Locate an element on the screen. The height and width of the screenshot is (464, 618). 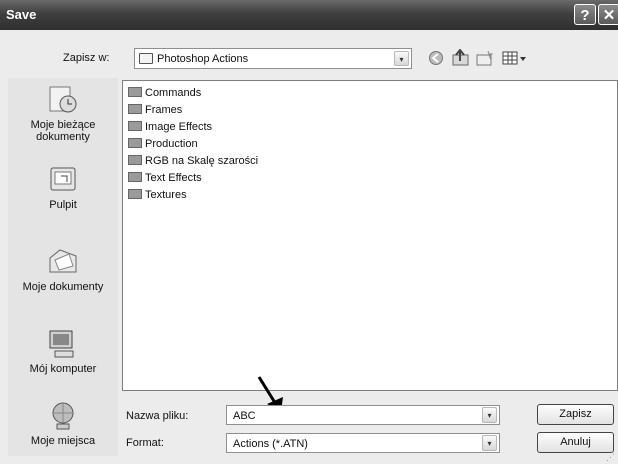
save-button: Zapisz is located at coordinates (575, 414).